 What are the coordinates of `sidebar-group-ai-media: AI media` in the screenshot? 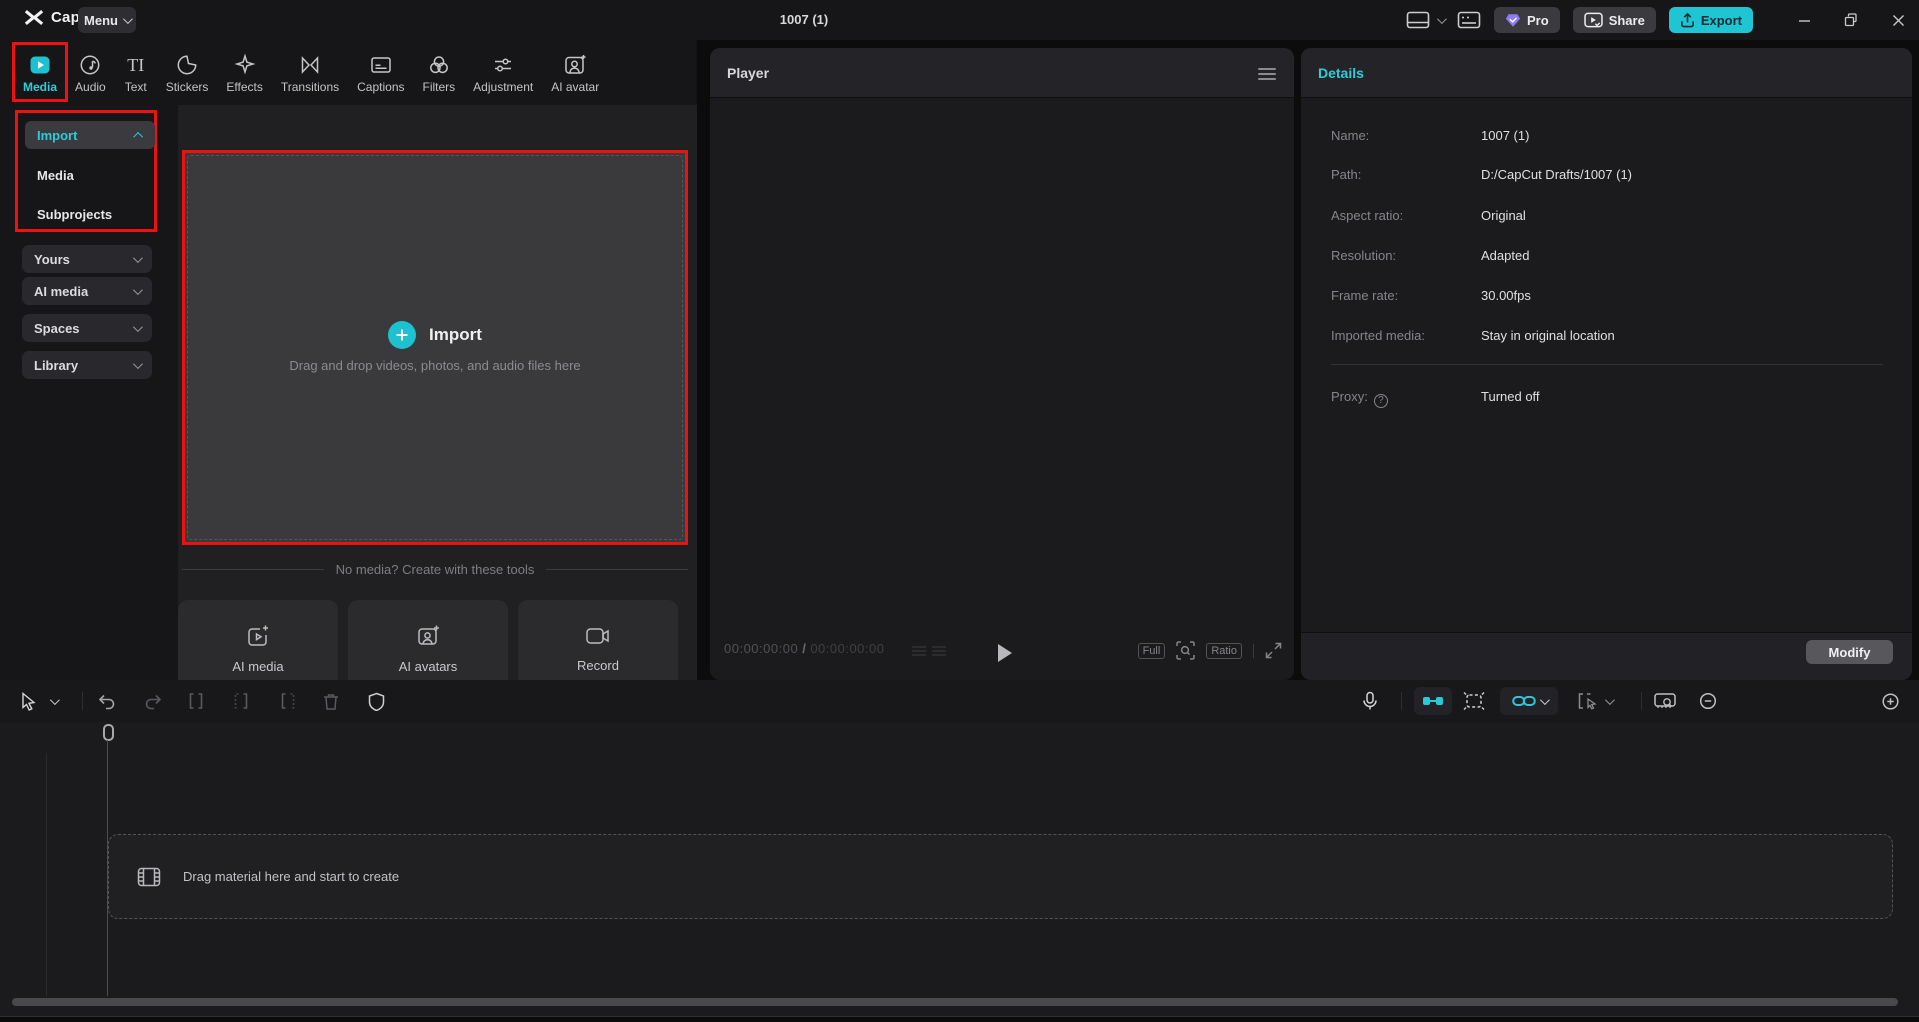 It's located at (87, 291).